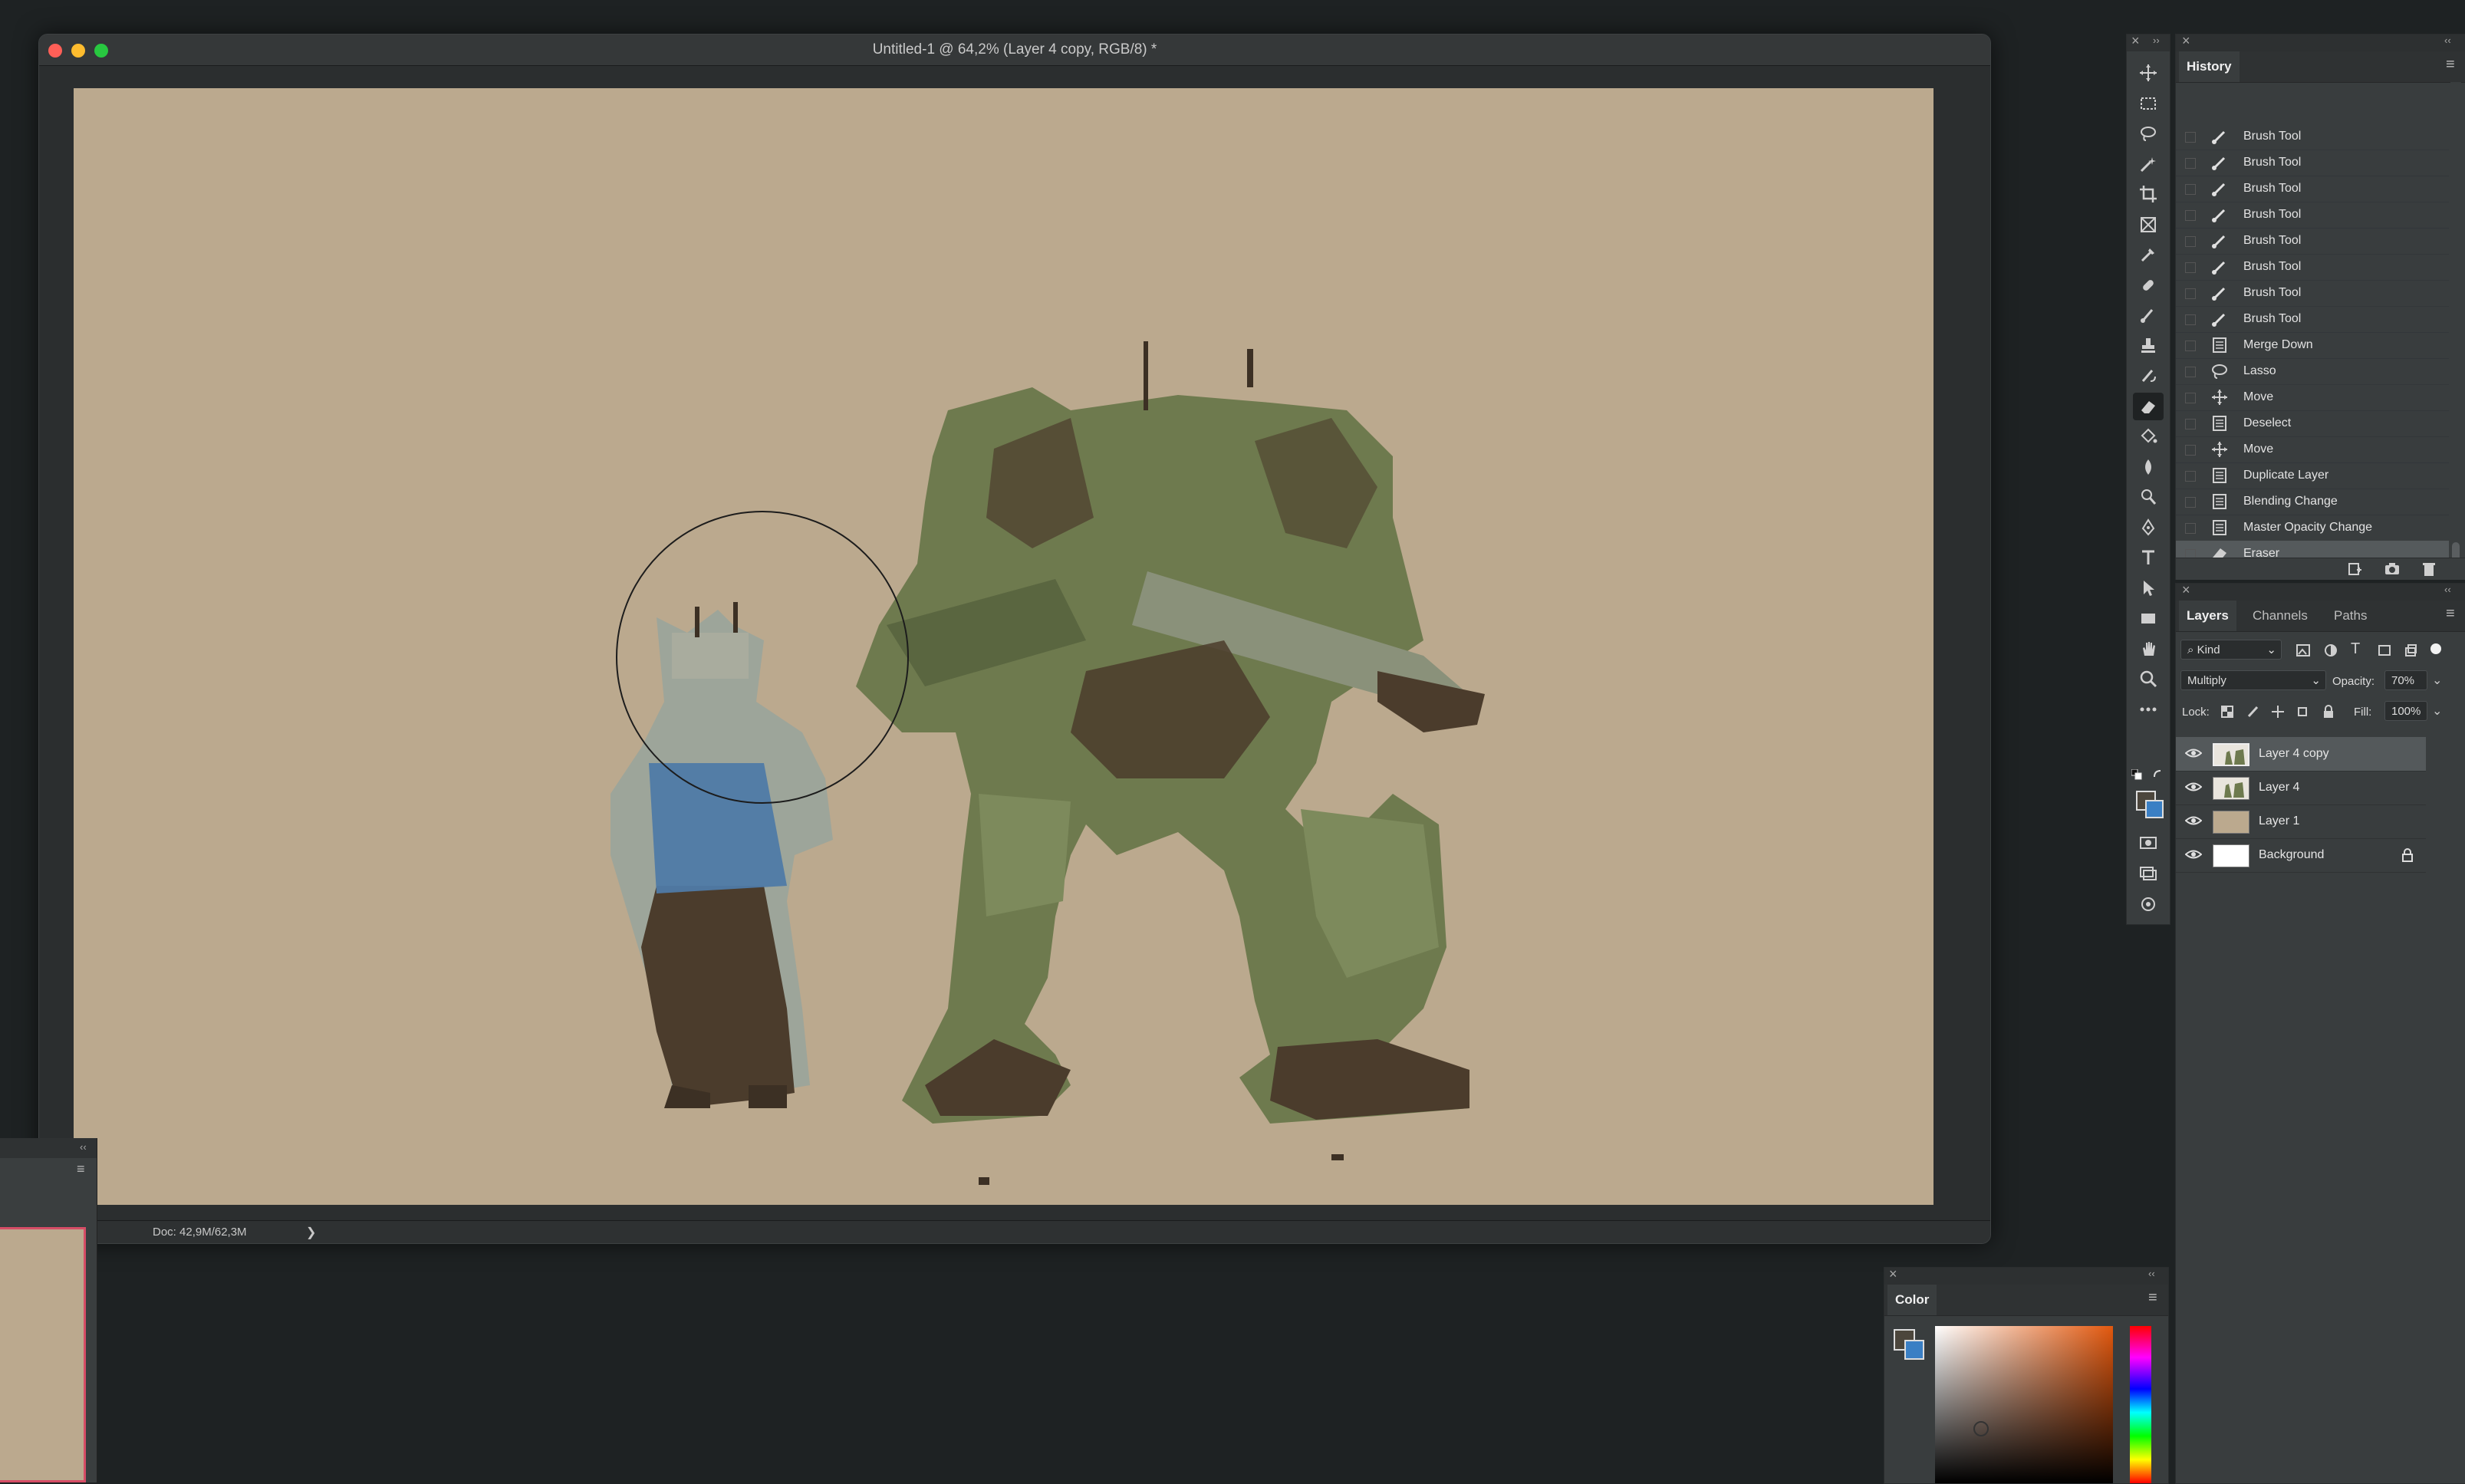  Describe the element at coordinates (1983, 642) in the screenshot. I see `document-scrollbar` at that location.